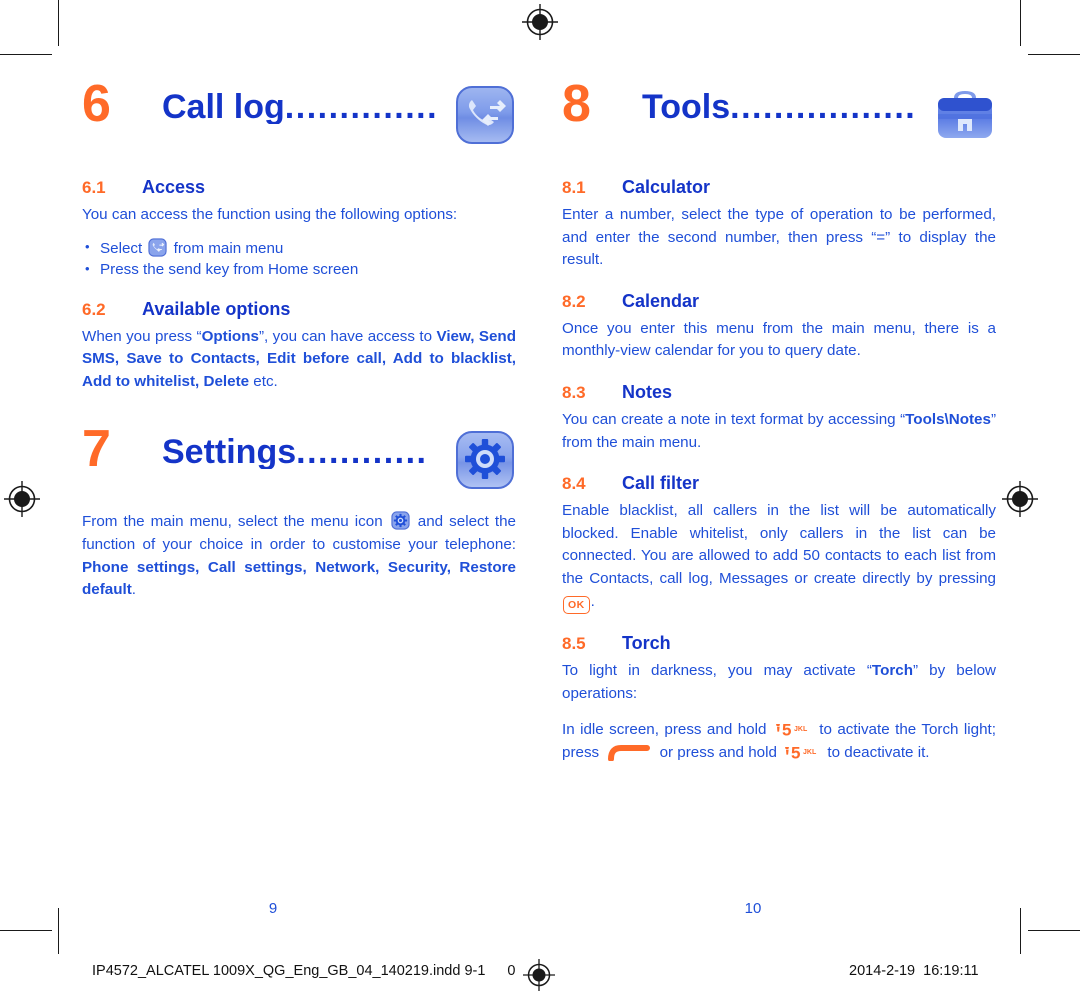 Image resolution: width=1080 pixels, height=999 pixels. Describe the element at coordinates (576, 104) in the screenshot. I see `chapter-number: 8` at that location.